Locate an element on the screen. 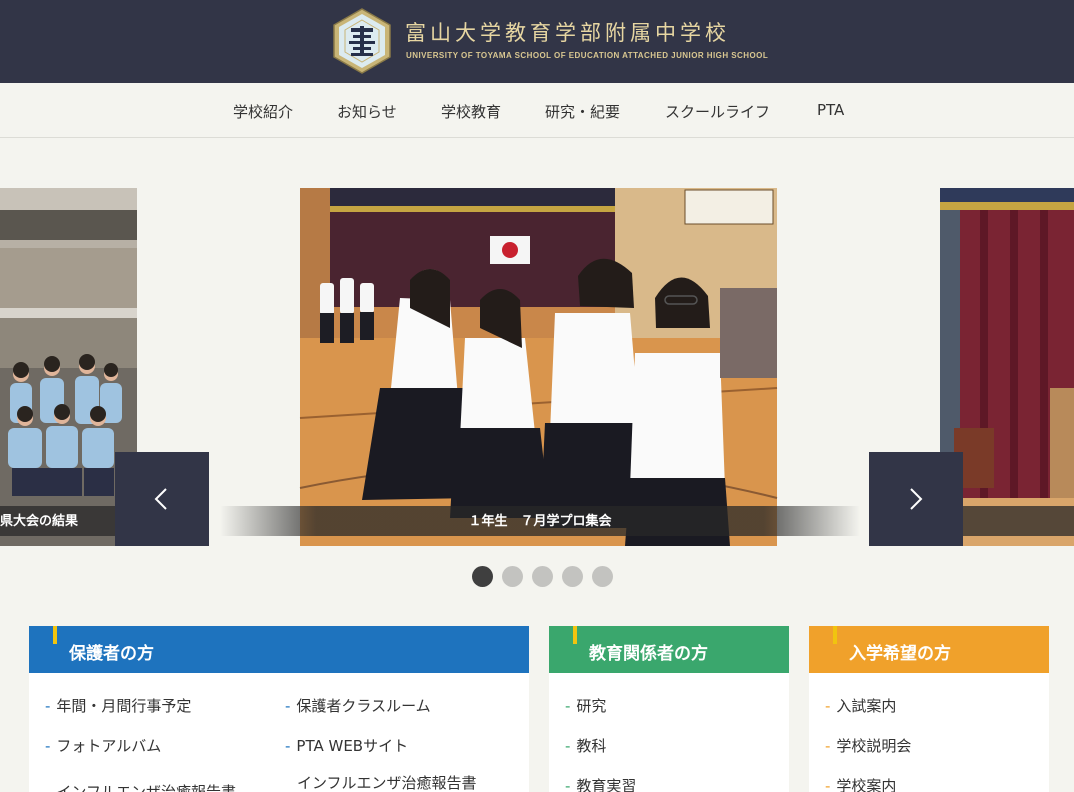  carousel-next-button is located at coordinates (916, 499).